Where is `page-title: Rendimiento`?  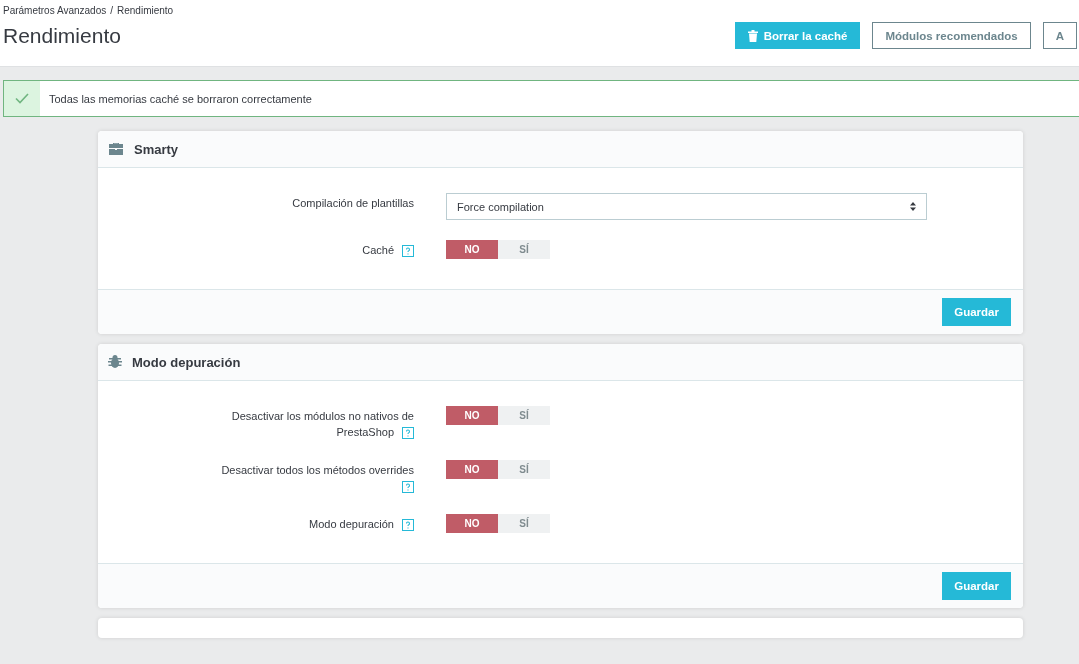 page-title: Rendimiento is located at coordinates (62, 36).